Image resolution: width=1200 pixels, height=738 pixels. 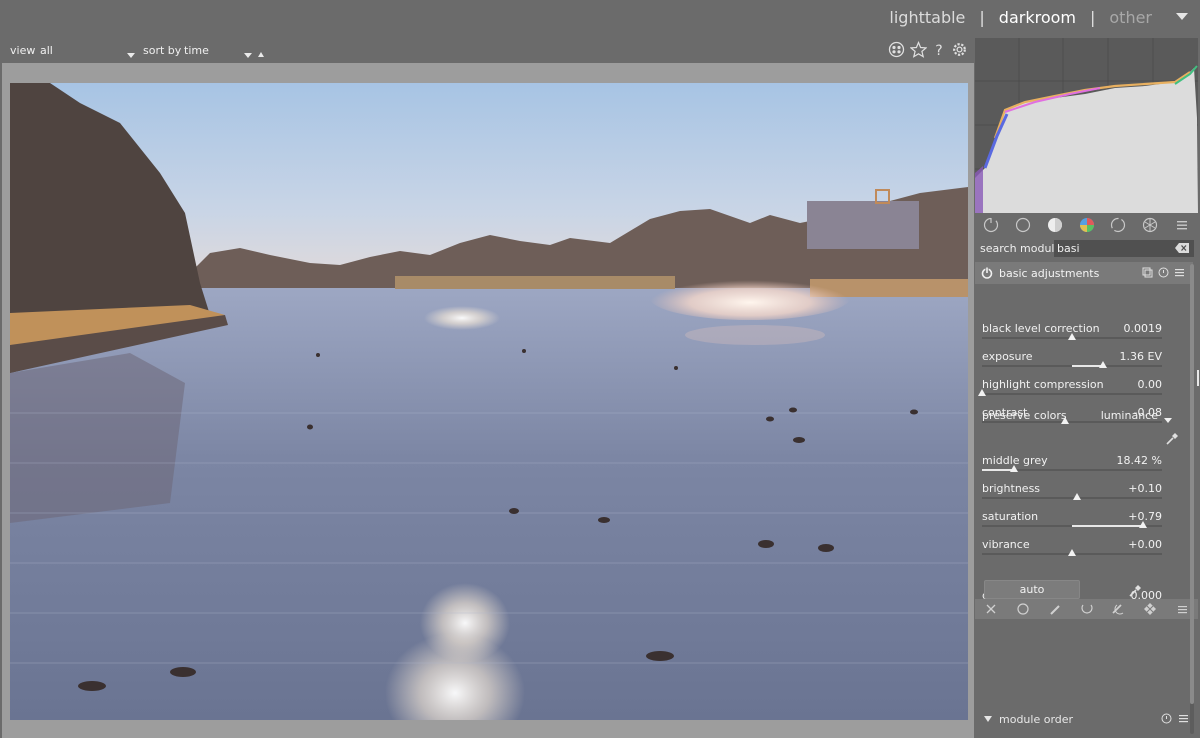 What do you see at coordinates (1198, 378) in the screenshot?
I see `mouse-cursor` at bounding box center [1198, 378].